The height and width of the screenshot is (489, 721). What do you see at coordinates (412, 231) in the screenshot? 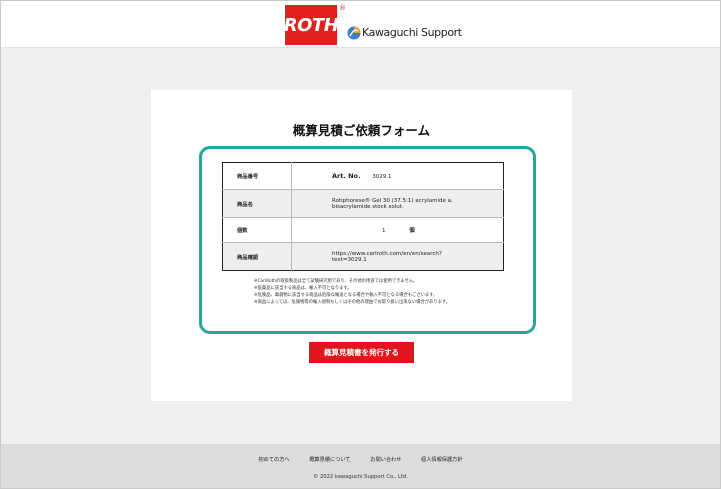
I see `quantity-unit: 個` at bounding box center [412, 231].